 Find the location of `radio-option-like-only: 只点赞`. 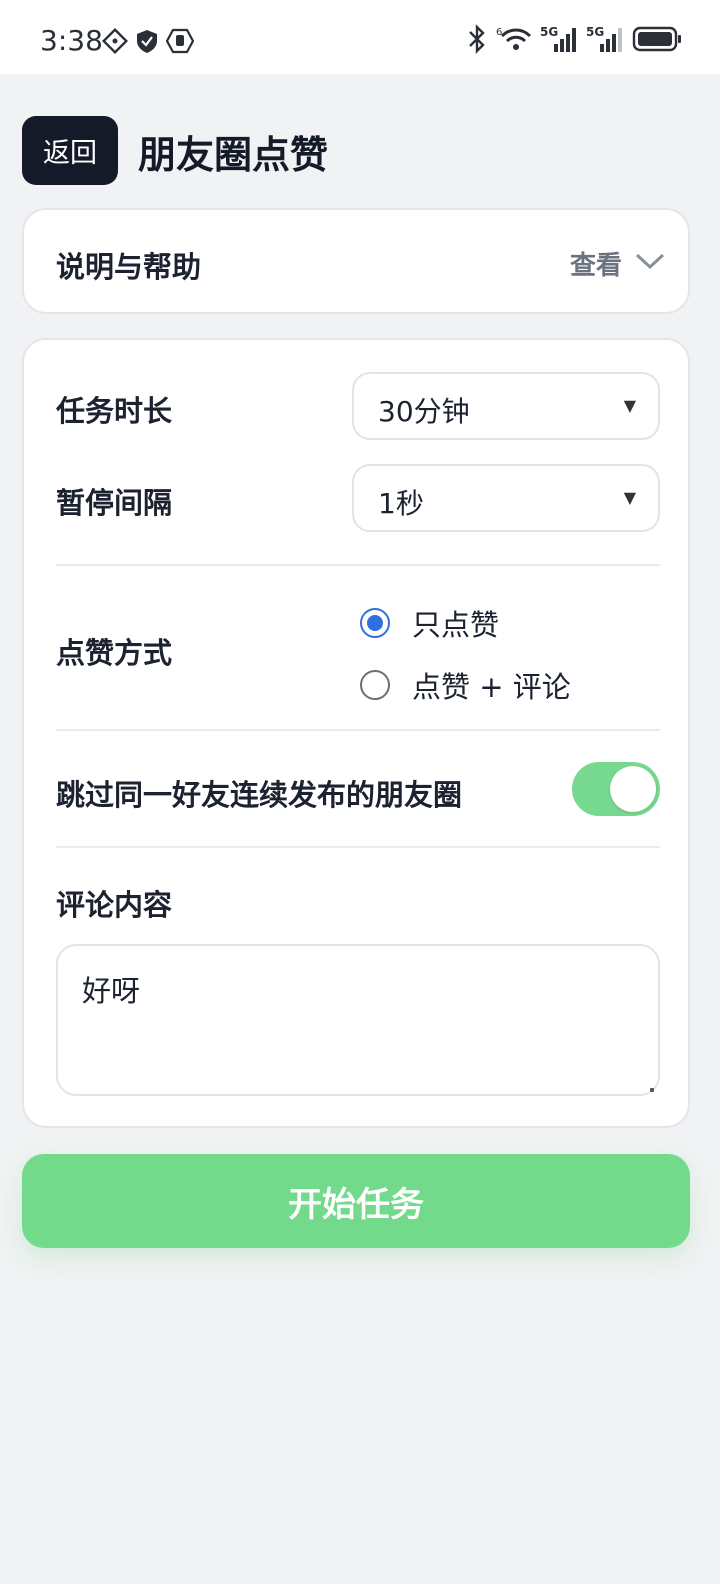

radio-option-like-only: 只点赞 is located at coordinates (429, 623).